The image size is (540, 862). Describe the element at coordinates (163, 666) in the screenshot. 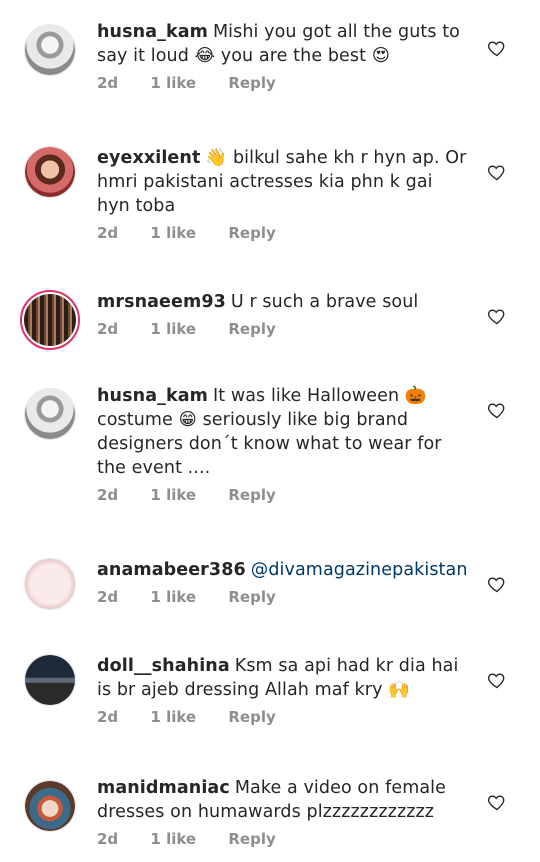

I see `comment-username: doll__shahina` at that location.